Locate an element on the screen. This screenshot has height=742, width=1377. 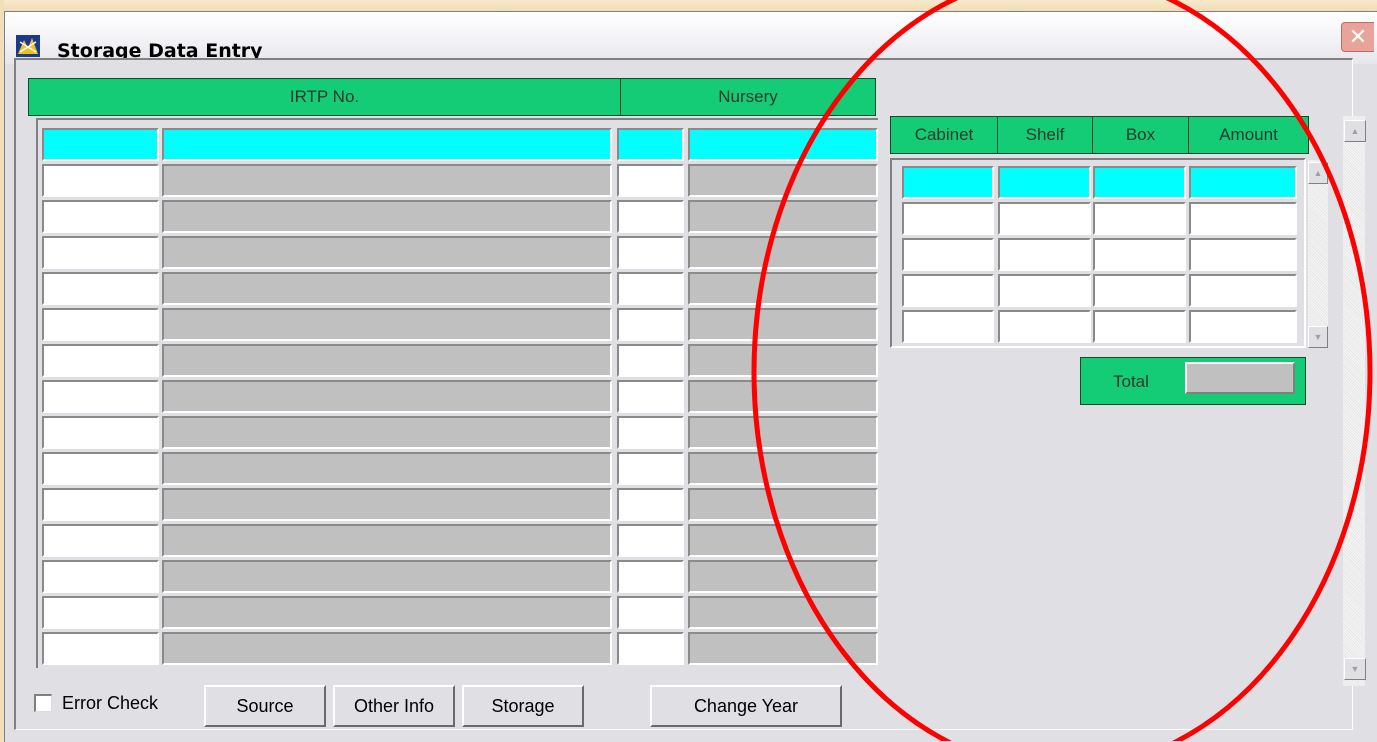
storage-button: Storage is located at coordinates (523, 706).